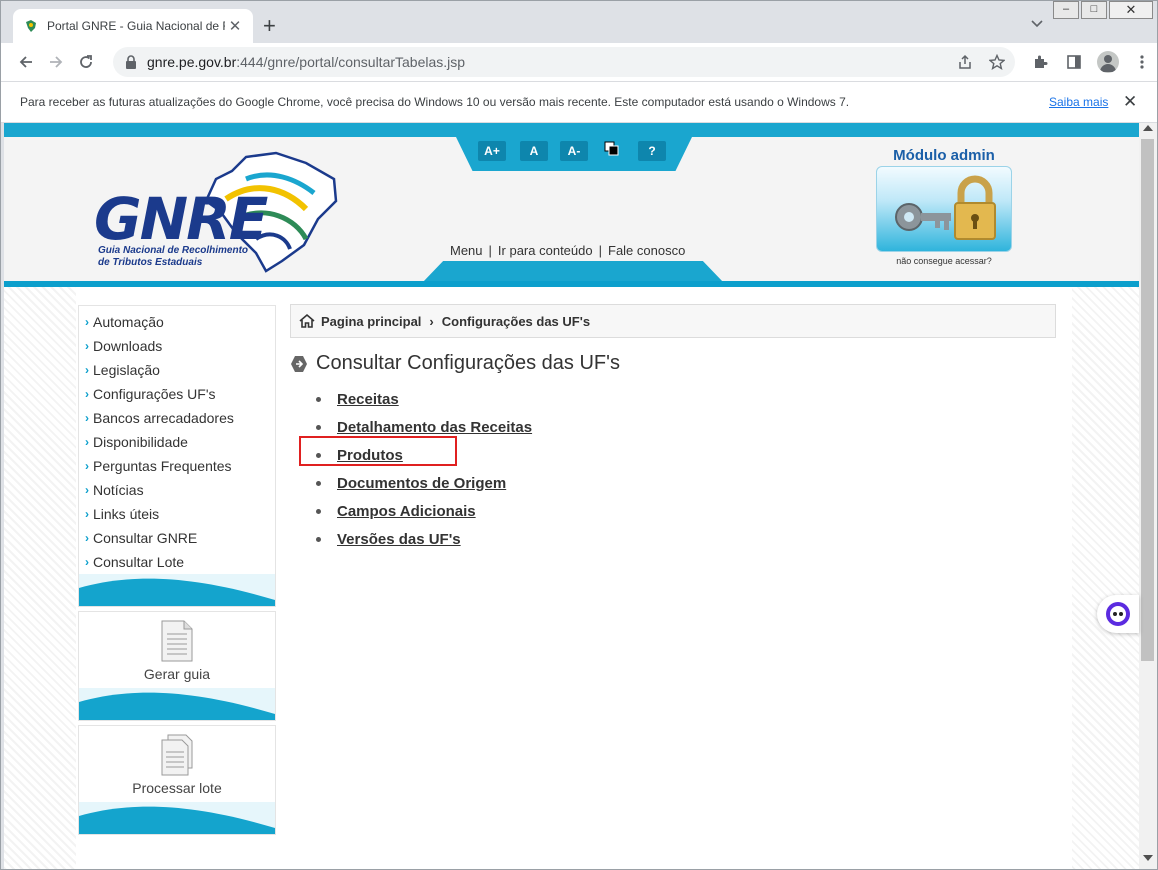 The height and width of the screenshot is (870, 1158). What do you see at coordinates (1074, 62) in the screenshot?
I see `side-panel-icon` at bounding box center [1074, 62].